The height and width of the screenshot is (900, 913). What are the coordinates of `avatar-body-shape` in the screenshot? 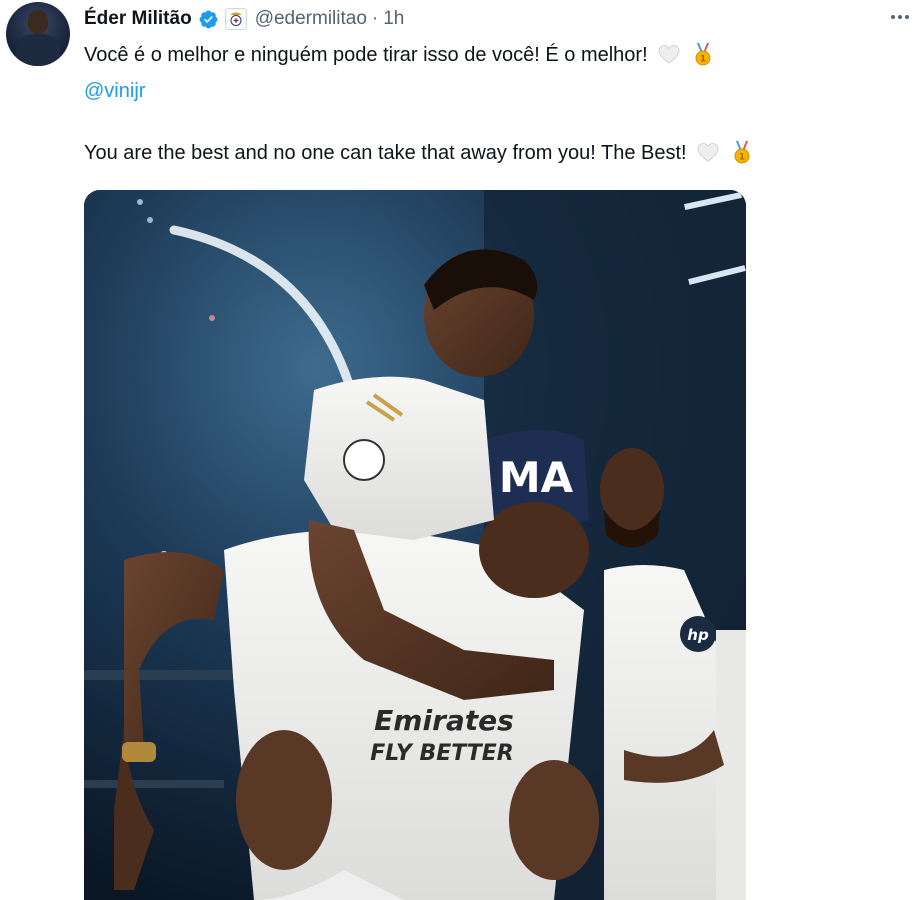 It's located at (38, 50).